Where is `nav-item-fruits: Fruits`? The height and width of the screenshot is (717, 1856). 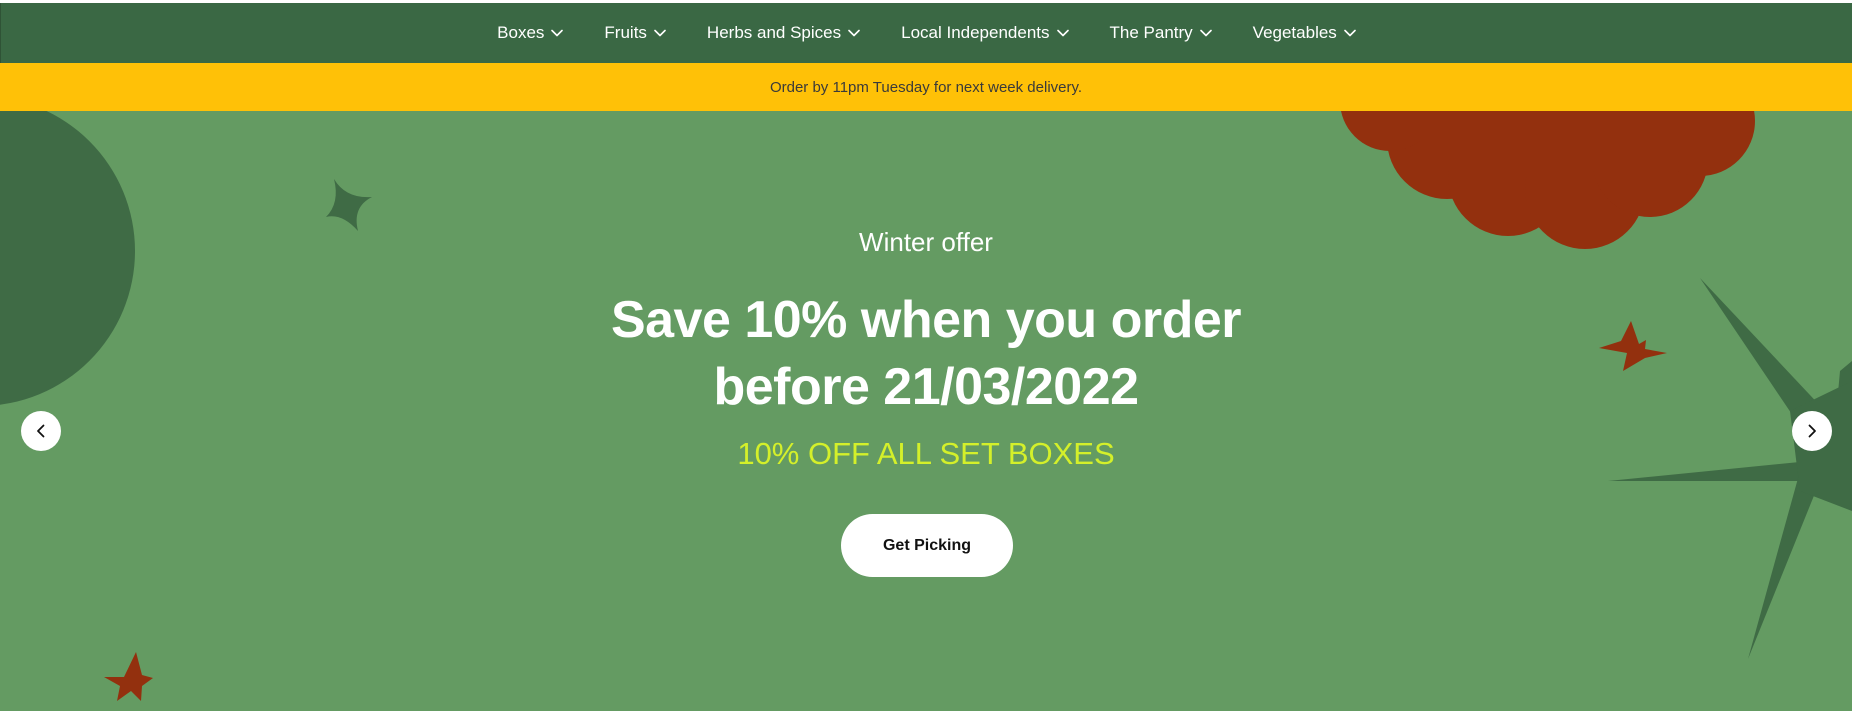 nav-item-fruits: Fruits is located at coordinates (635, 33).